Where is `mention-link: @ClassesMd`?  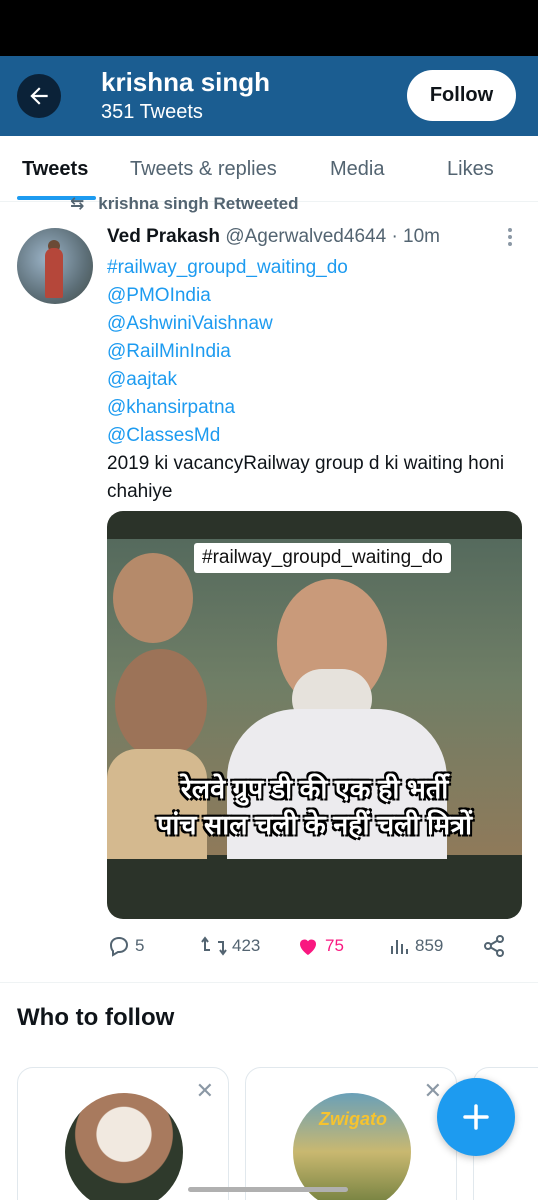
mention-link: @ClassesMd is located at coordinates (317, 436).